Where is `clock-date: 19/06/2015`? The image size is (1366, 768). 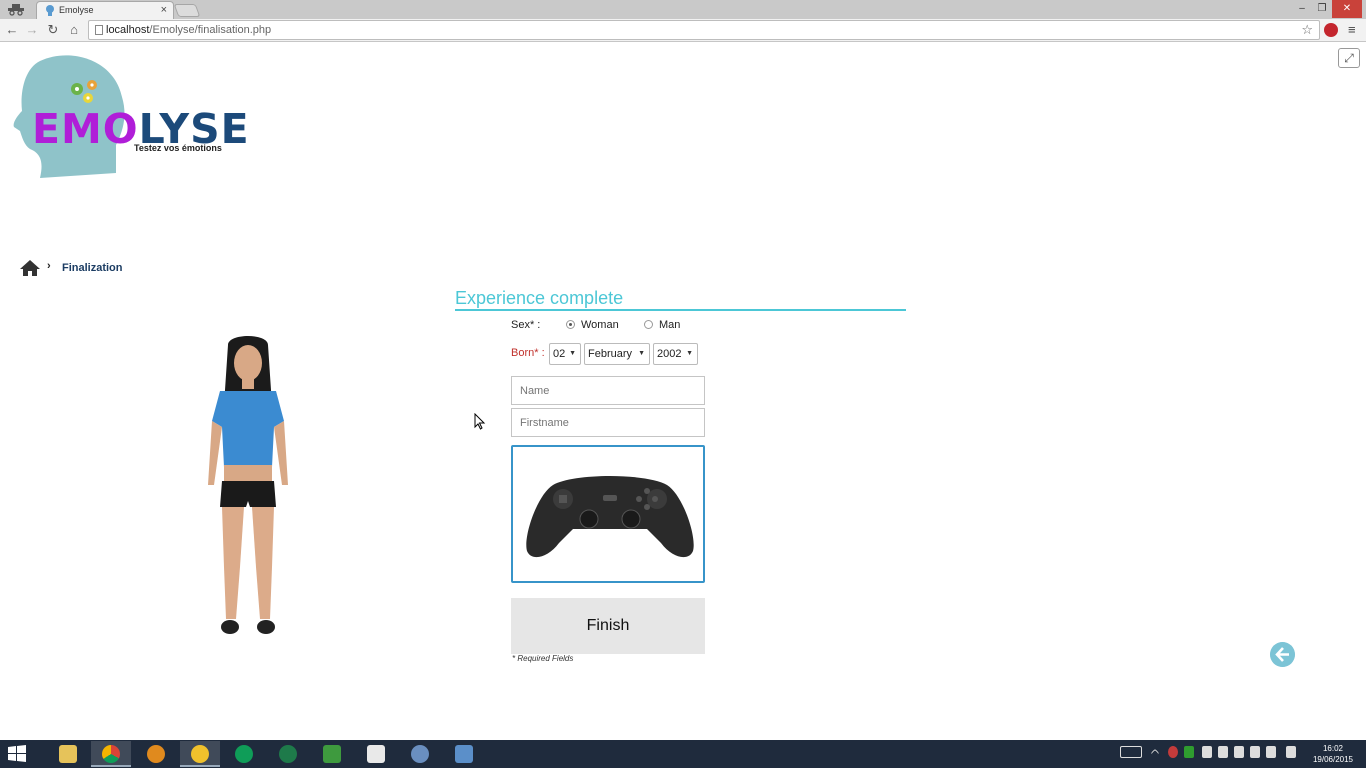
clock-date: 19/06/2015 is located at coordinates (1333, 759).